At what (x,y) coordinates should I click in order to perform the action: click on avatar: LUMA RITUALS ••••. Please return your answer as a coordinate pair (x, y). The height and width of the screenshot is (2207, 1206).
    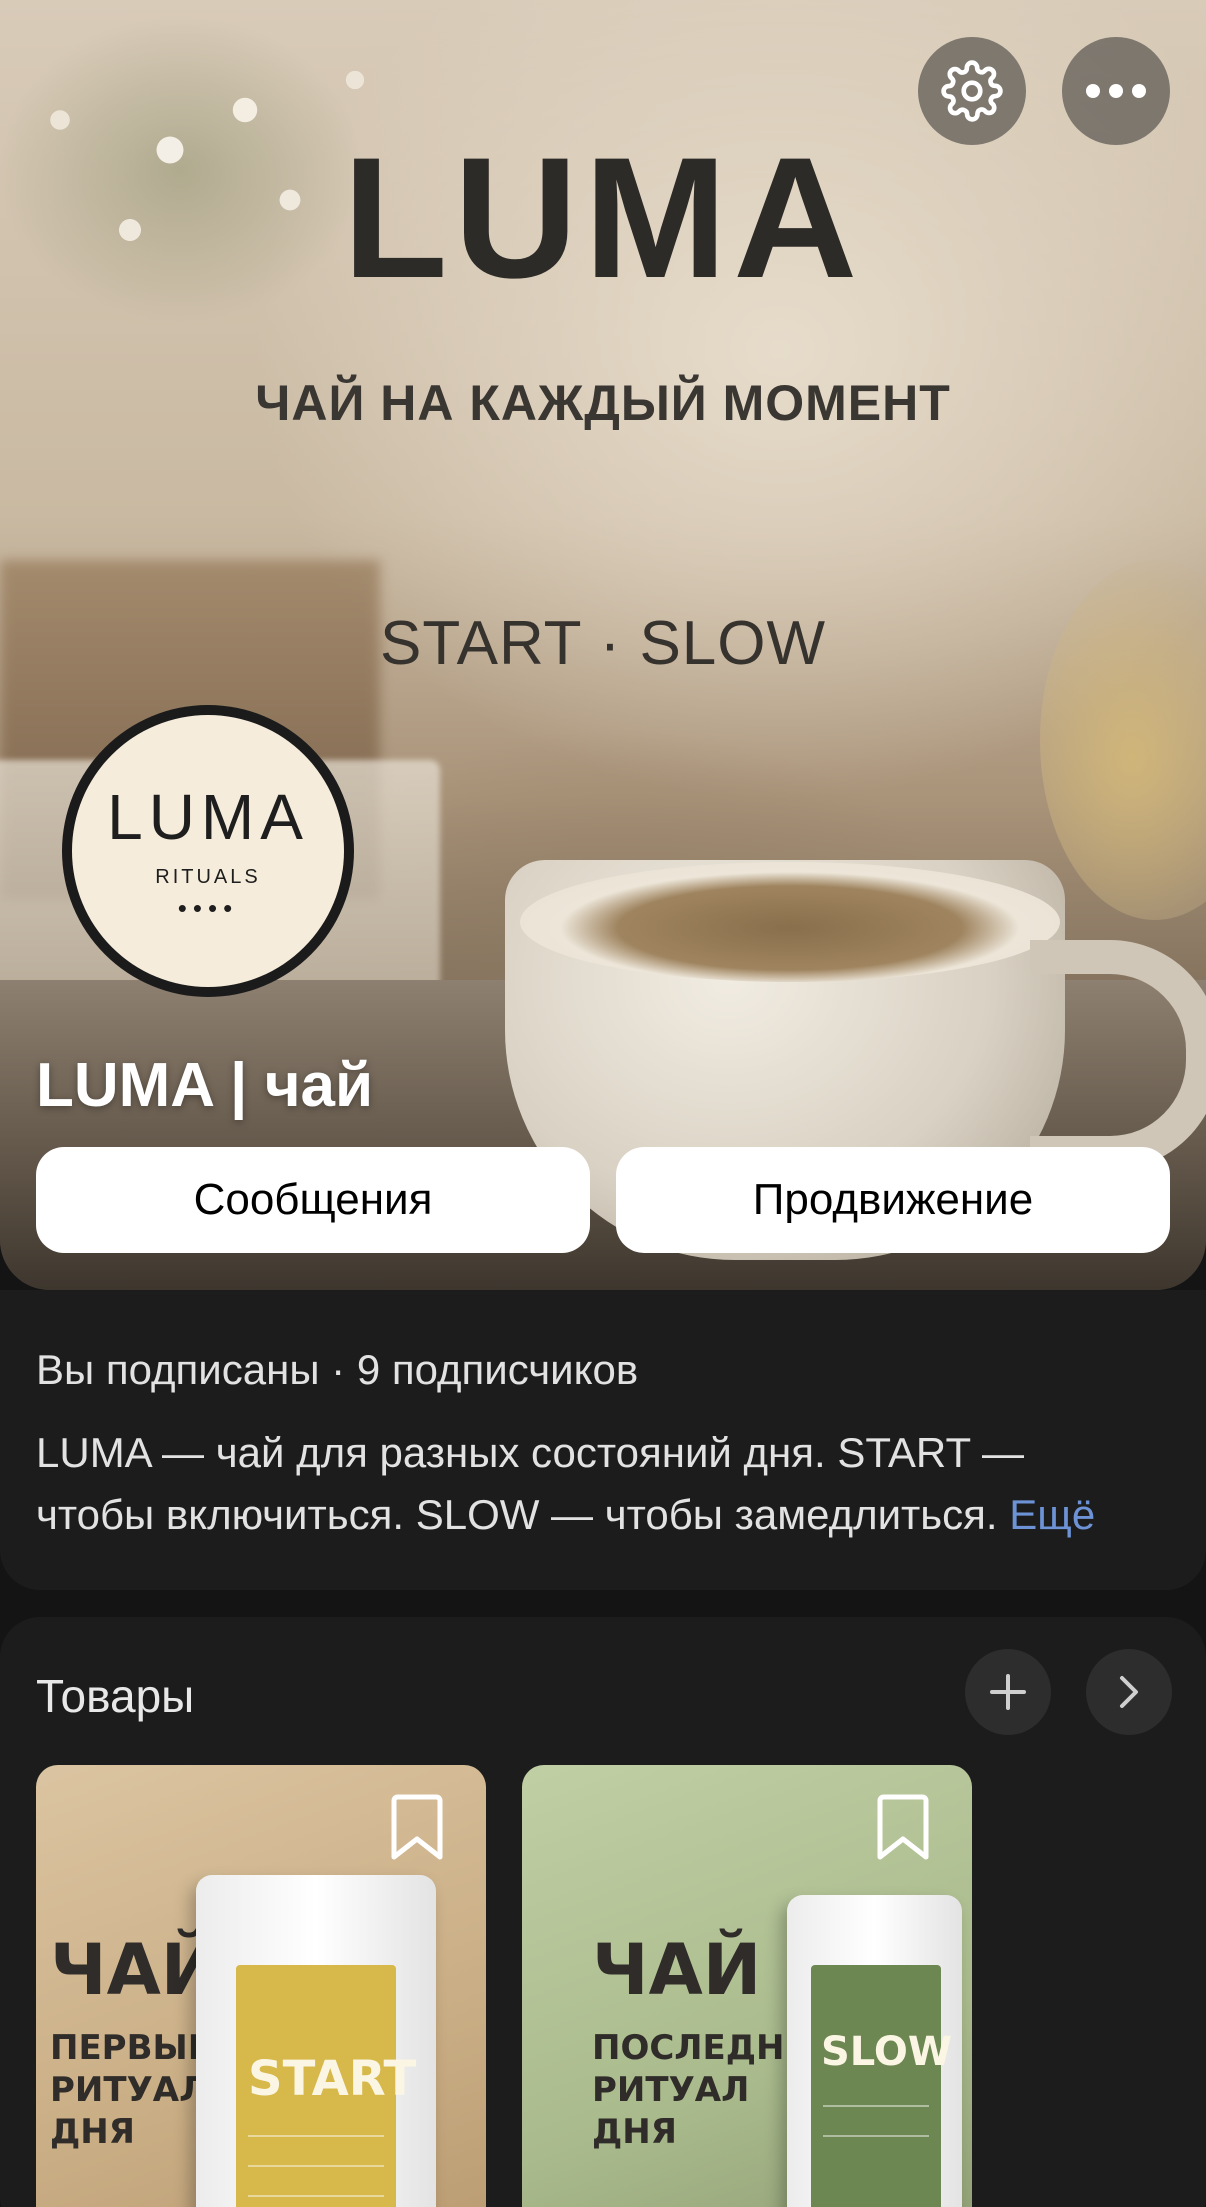
    Looking at the image, I should click on (208, 851).